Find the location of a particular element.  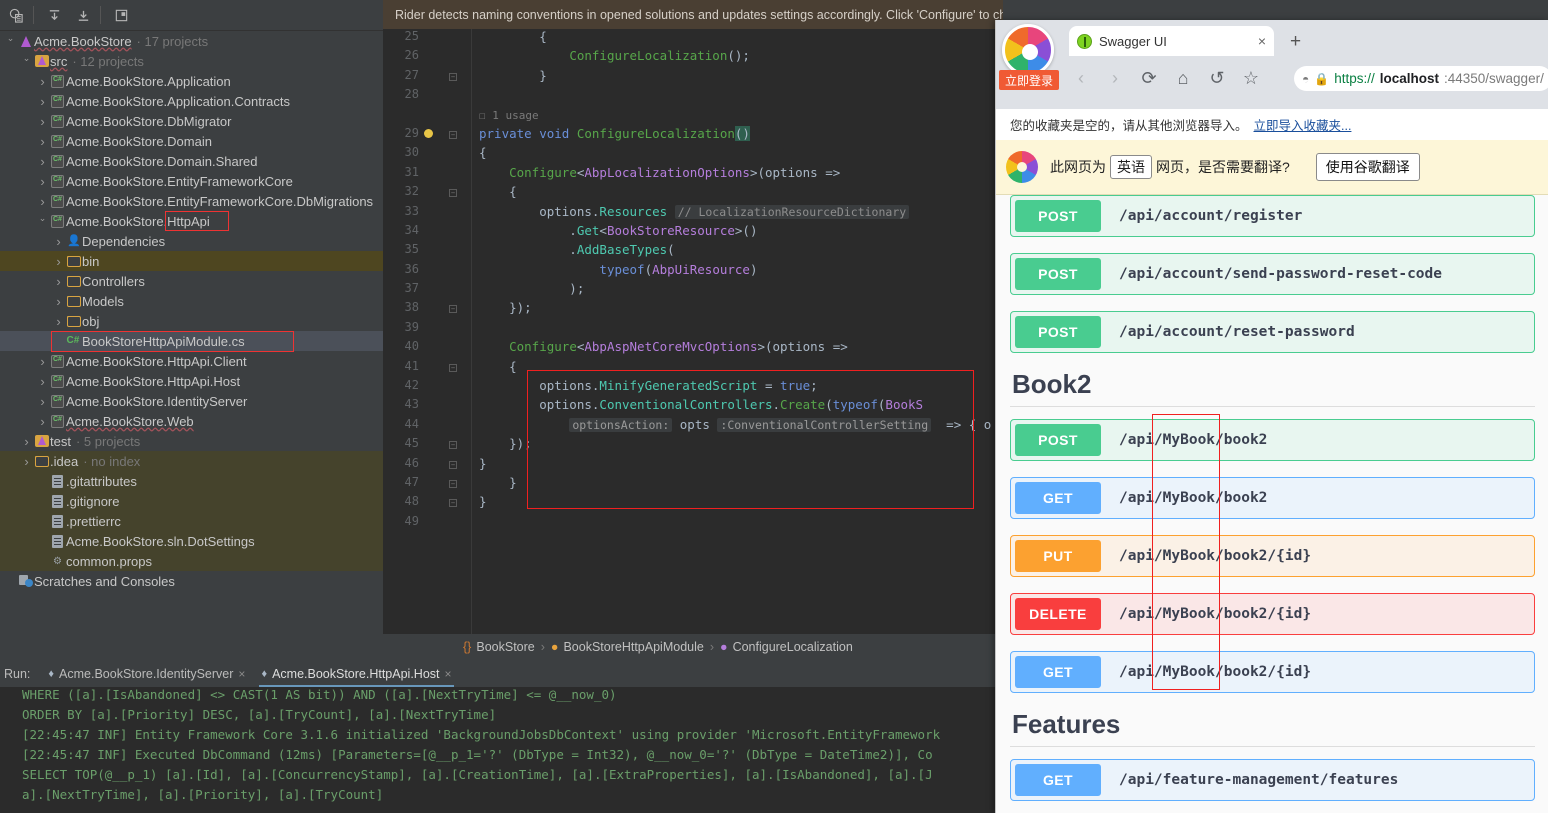

tree-item: test· 5 projects is located at coordinates (191, 441).